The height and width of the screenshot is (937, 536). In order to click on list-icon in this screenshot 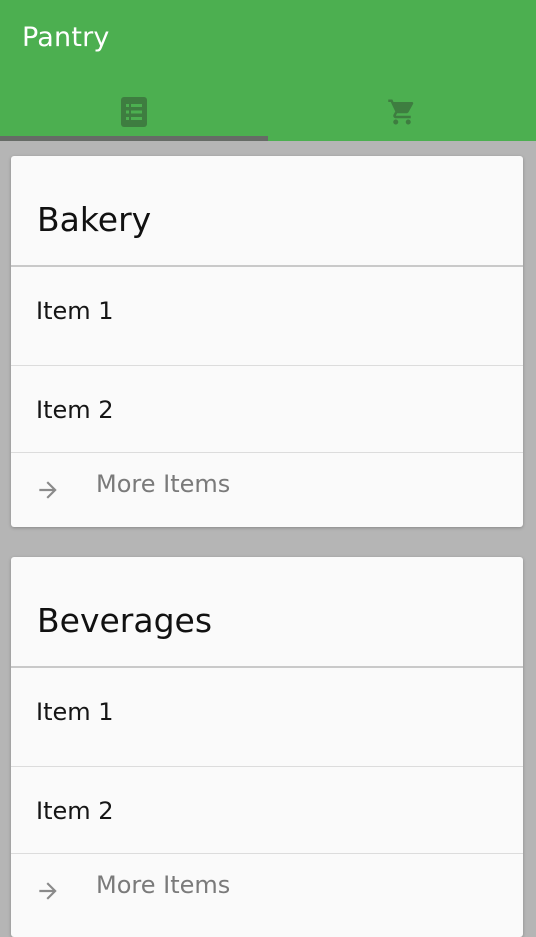, I will do `click(134, 111)`.